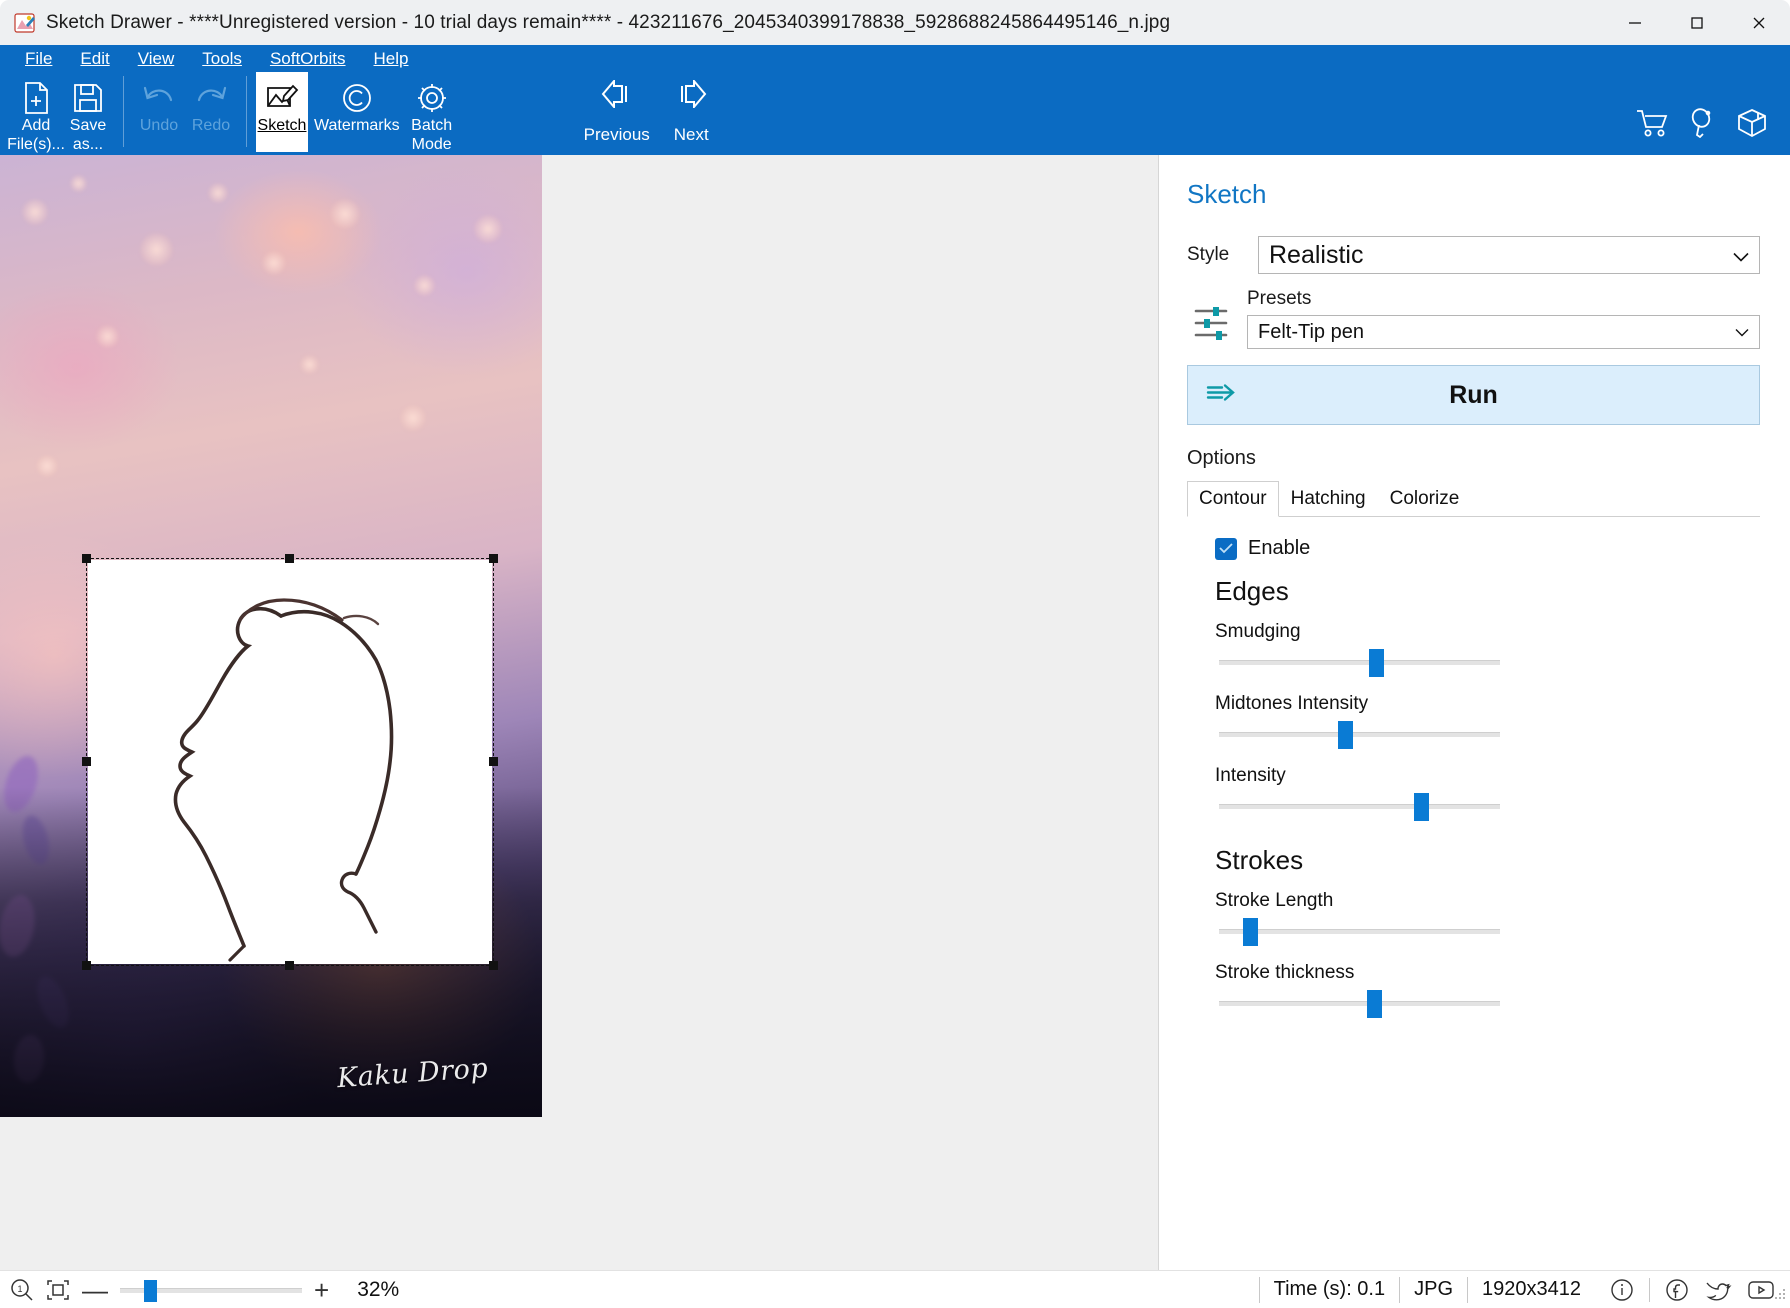  Describe the element at coordinates (25, 23) in the screenshot. I see `app-icon` at that location.